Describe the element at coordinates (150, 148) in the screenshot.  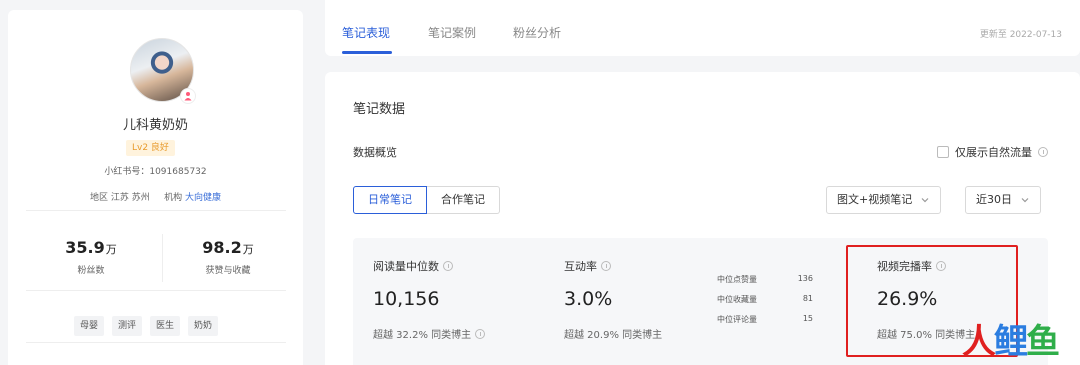
I see `level-badge: Lv2 良好` at that location.